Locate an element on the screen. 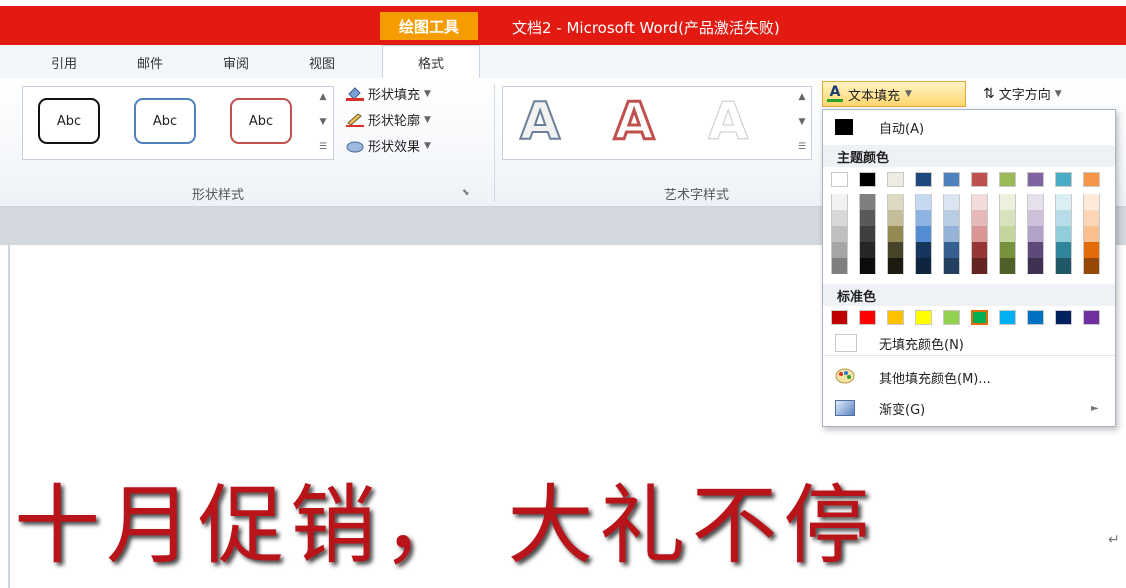 The image size is (1126, 588). shape-style-red: Abc is located at coordinates (261, 121).